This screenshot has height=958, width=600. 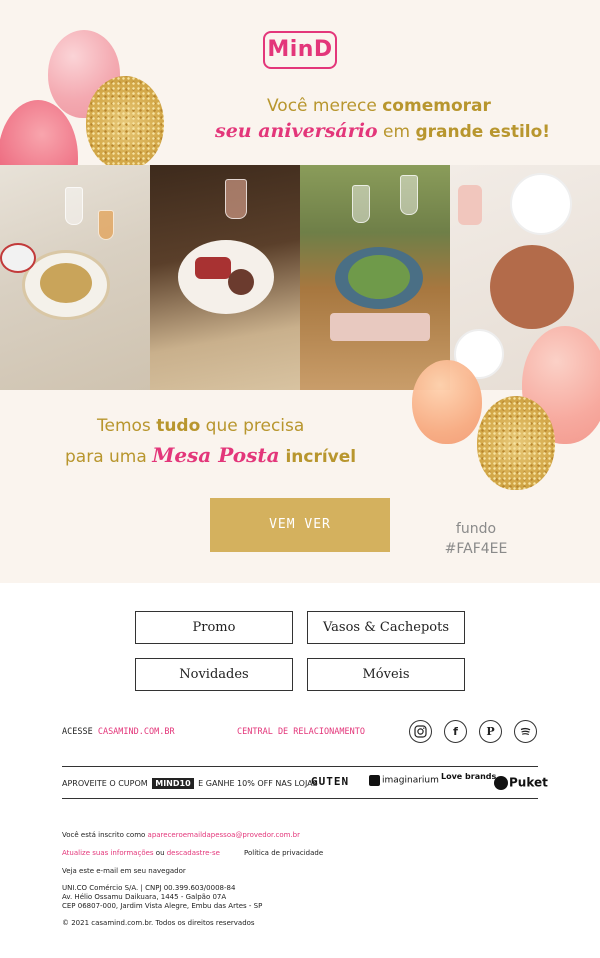 What do you see at coordinates (525, 731) in the screenshot?
I see `spotify-icon` at bounding box center [525, 731].